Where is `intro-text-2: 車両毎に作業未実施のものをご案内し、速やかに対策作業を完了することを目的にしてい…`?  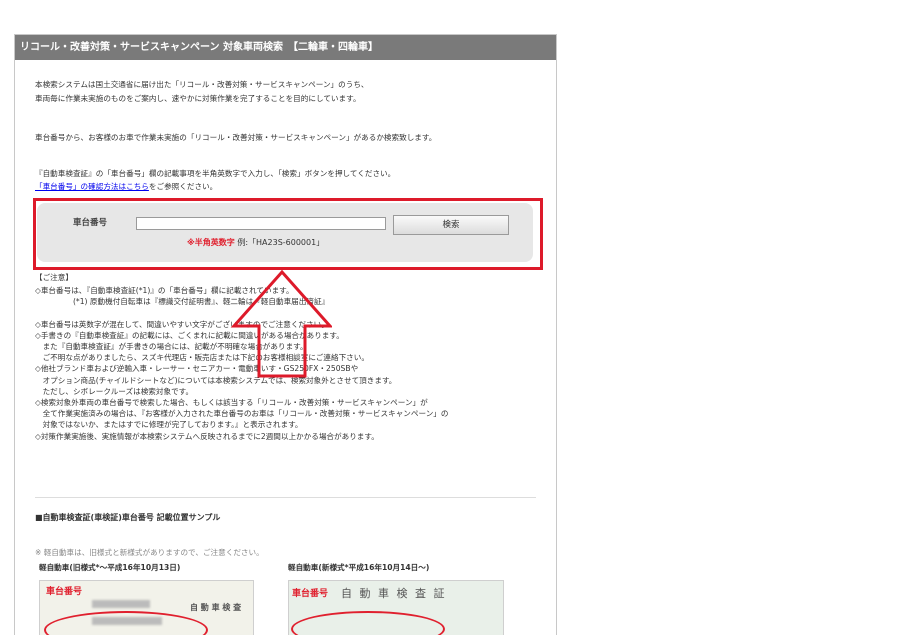
intro-text-2: 車両毎に作業未実施のものをご案内し、速やかに対策作業を完了することを目的にしてい… is located at coordinates (198, 98).